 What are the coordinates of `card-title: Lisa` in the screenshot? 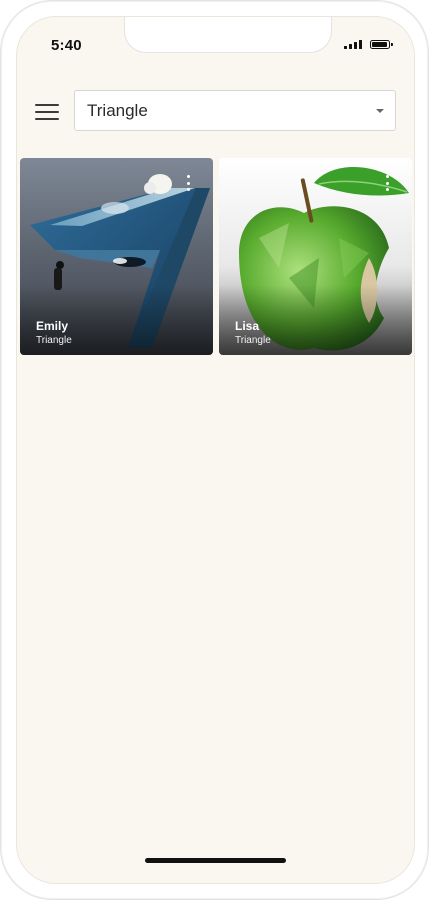 It's located at (247, 326).